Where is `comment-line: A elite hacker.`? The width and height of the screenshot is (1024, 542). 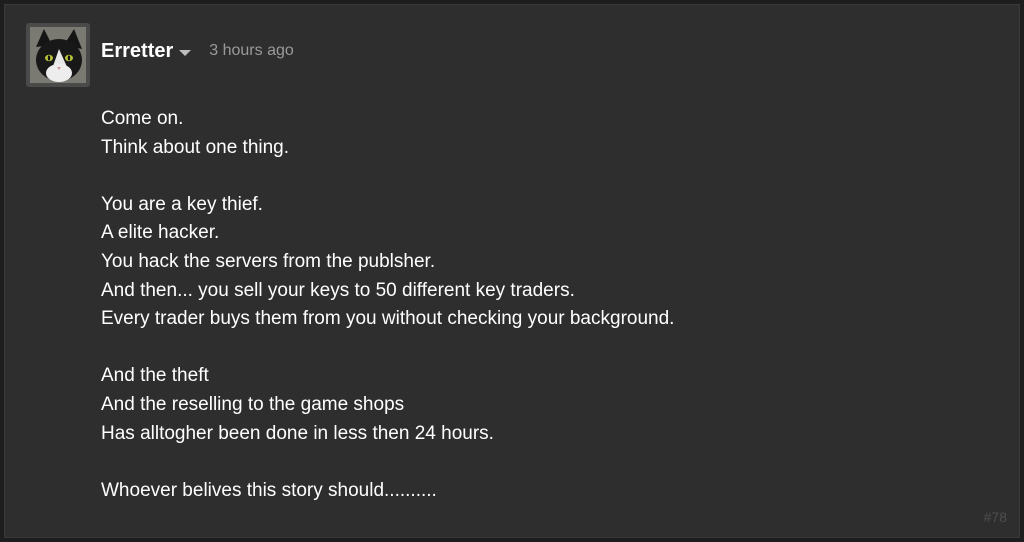
comment-line: A elite hacker. is located at coordinates (160, 233).